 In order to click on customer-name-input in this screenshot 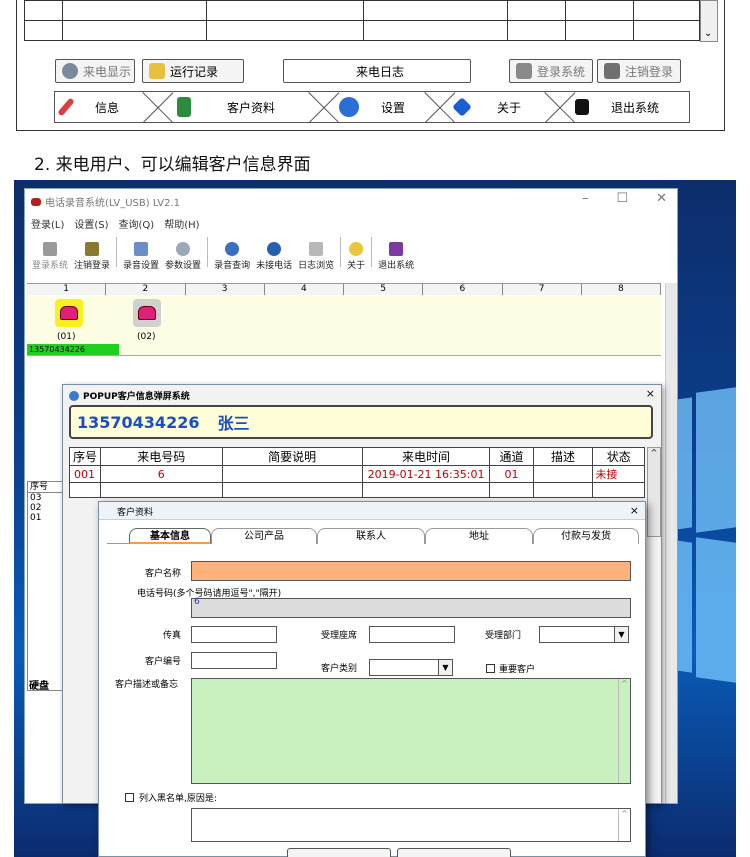, I will do `click(411, 571)`.